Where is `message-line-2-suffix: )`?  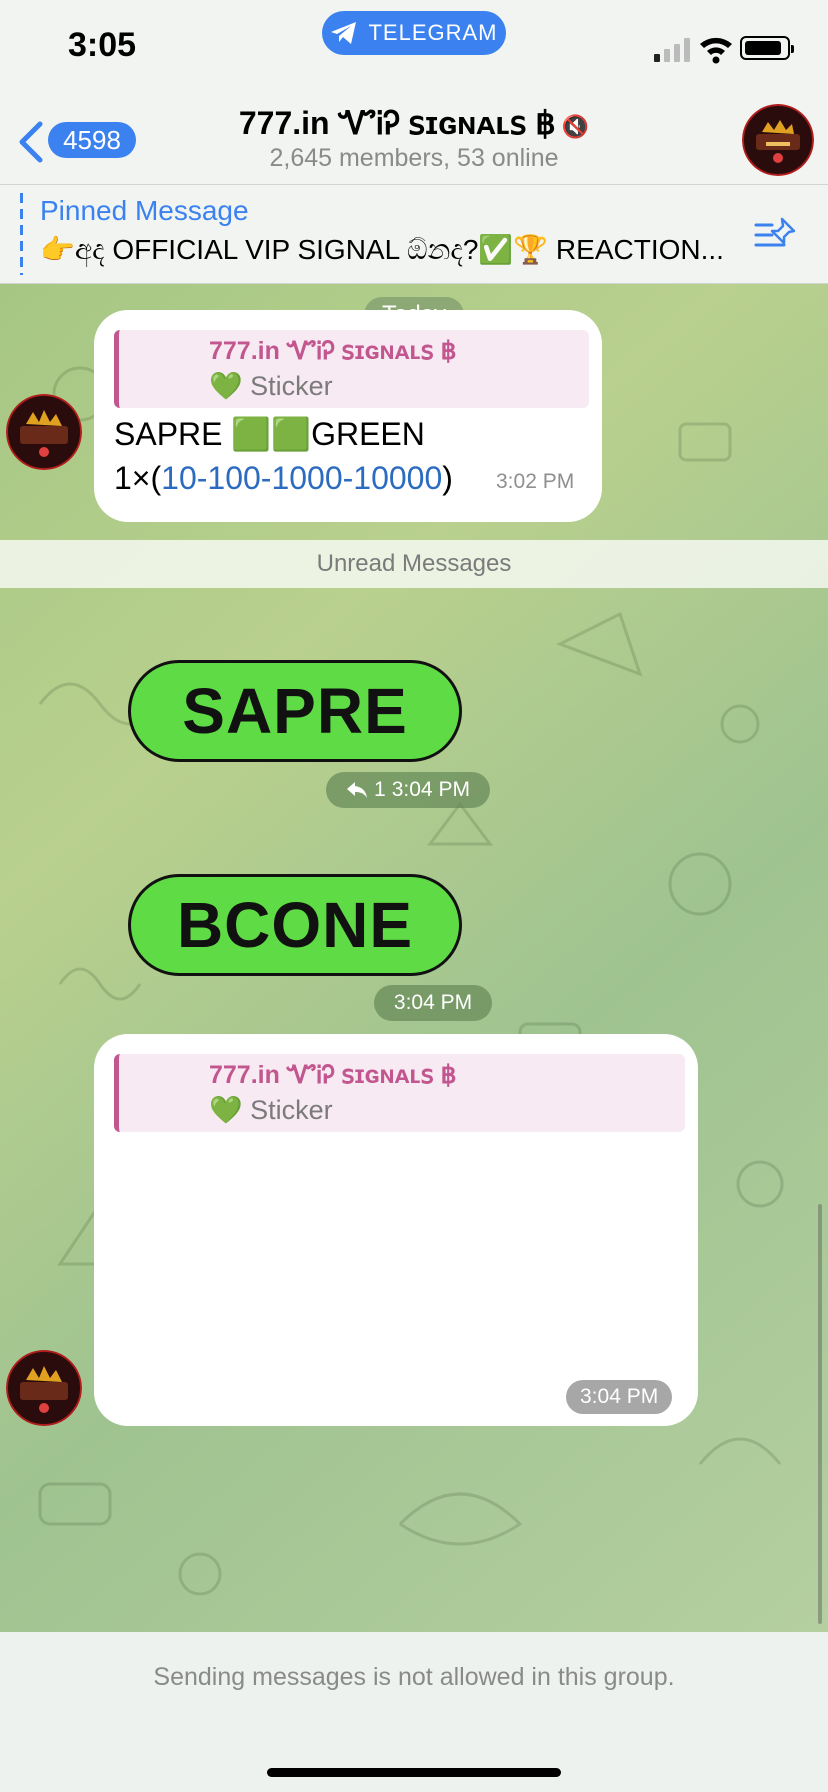
message-line-2-suffix: ) is located at coordinates (447, 478).